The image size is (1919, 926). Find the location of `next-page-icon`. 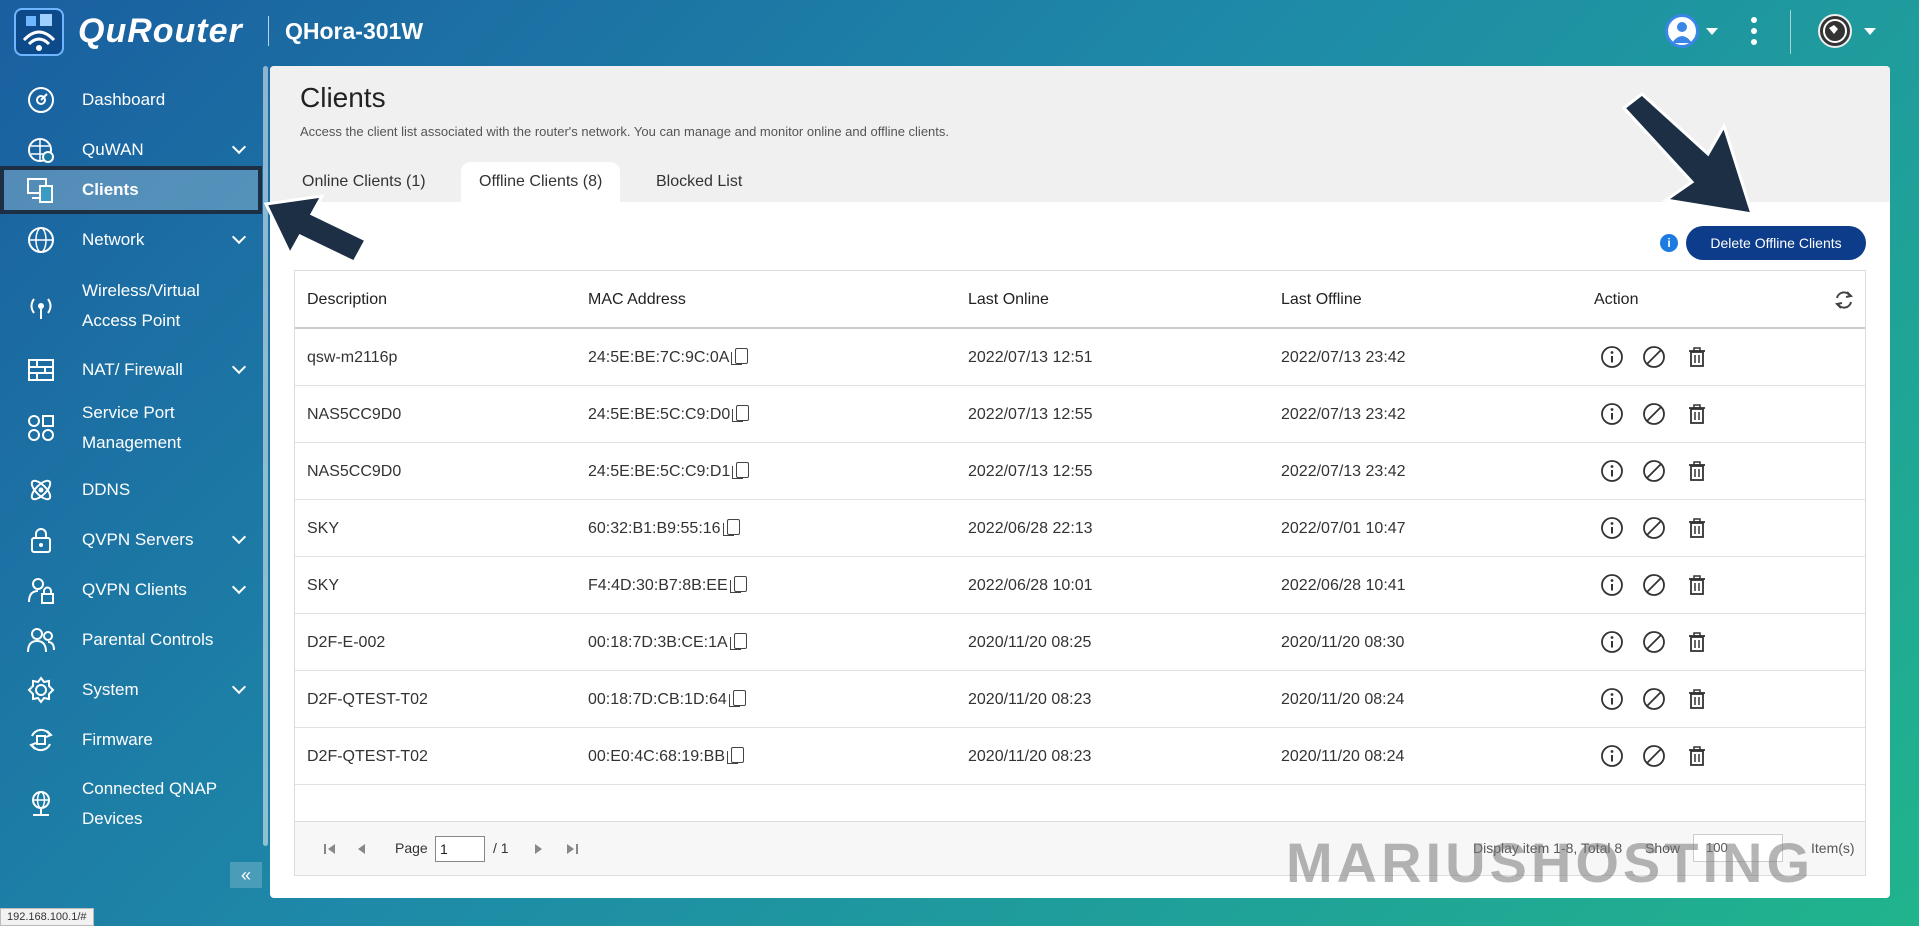

next-page-icon is located at coordinates (539, 850).